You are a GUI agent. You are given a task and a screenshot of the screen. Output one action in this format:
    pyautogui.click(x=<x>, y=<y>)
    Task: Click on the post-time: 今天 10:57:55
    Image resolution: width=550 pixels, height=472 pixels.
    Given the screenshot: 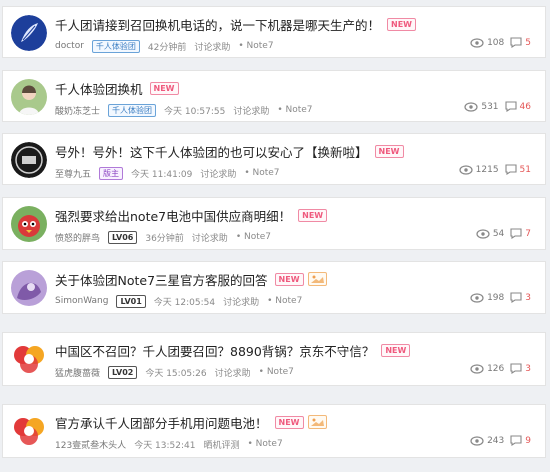 What is the action you would take?
    pyautogui.click(x=195, y=111)
    